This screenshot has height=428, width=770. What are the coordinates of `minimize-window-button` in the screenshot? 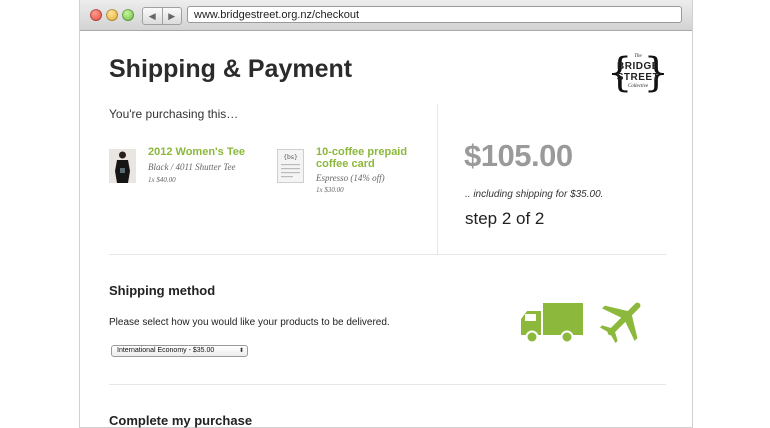 It's located at (112, 15).